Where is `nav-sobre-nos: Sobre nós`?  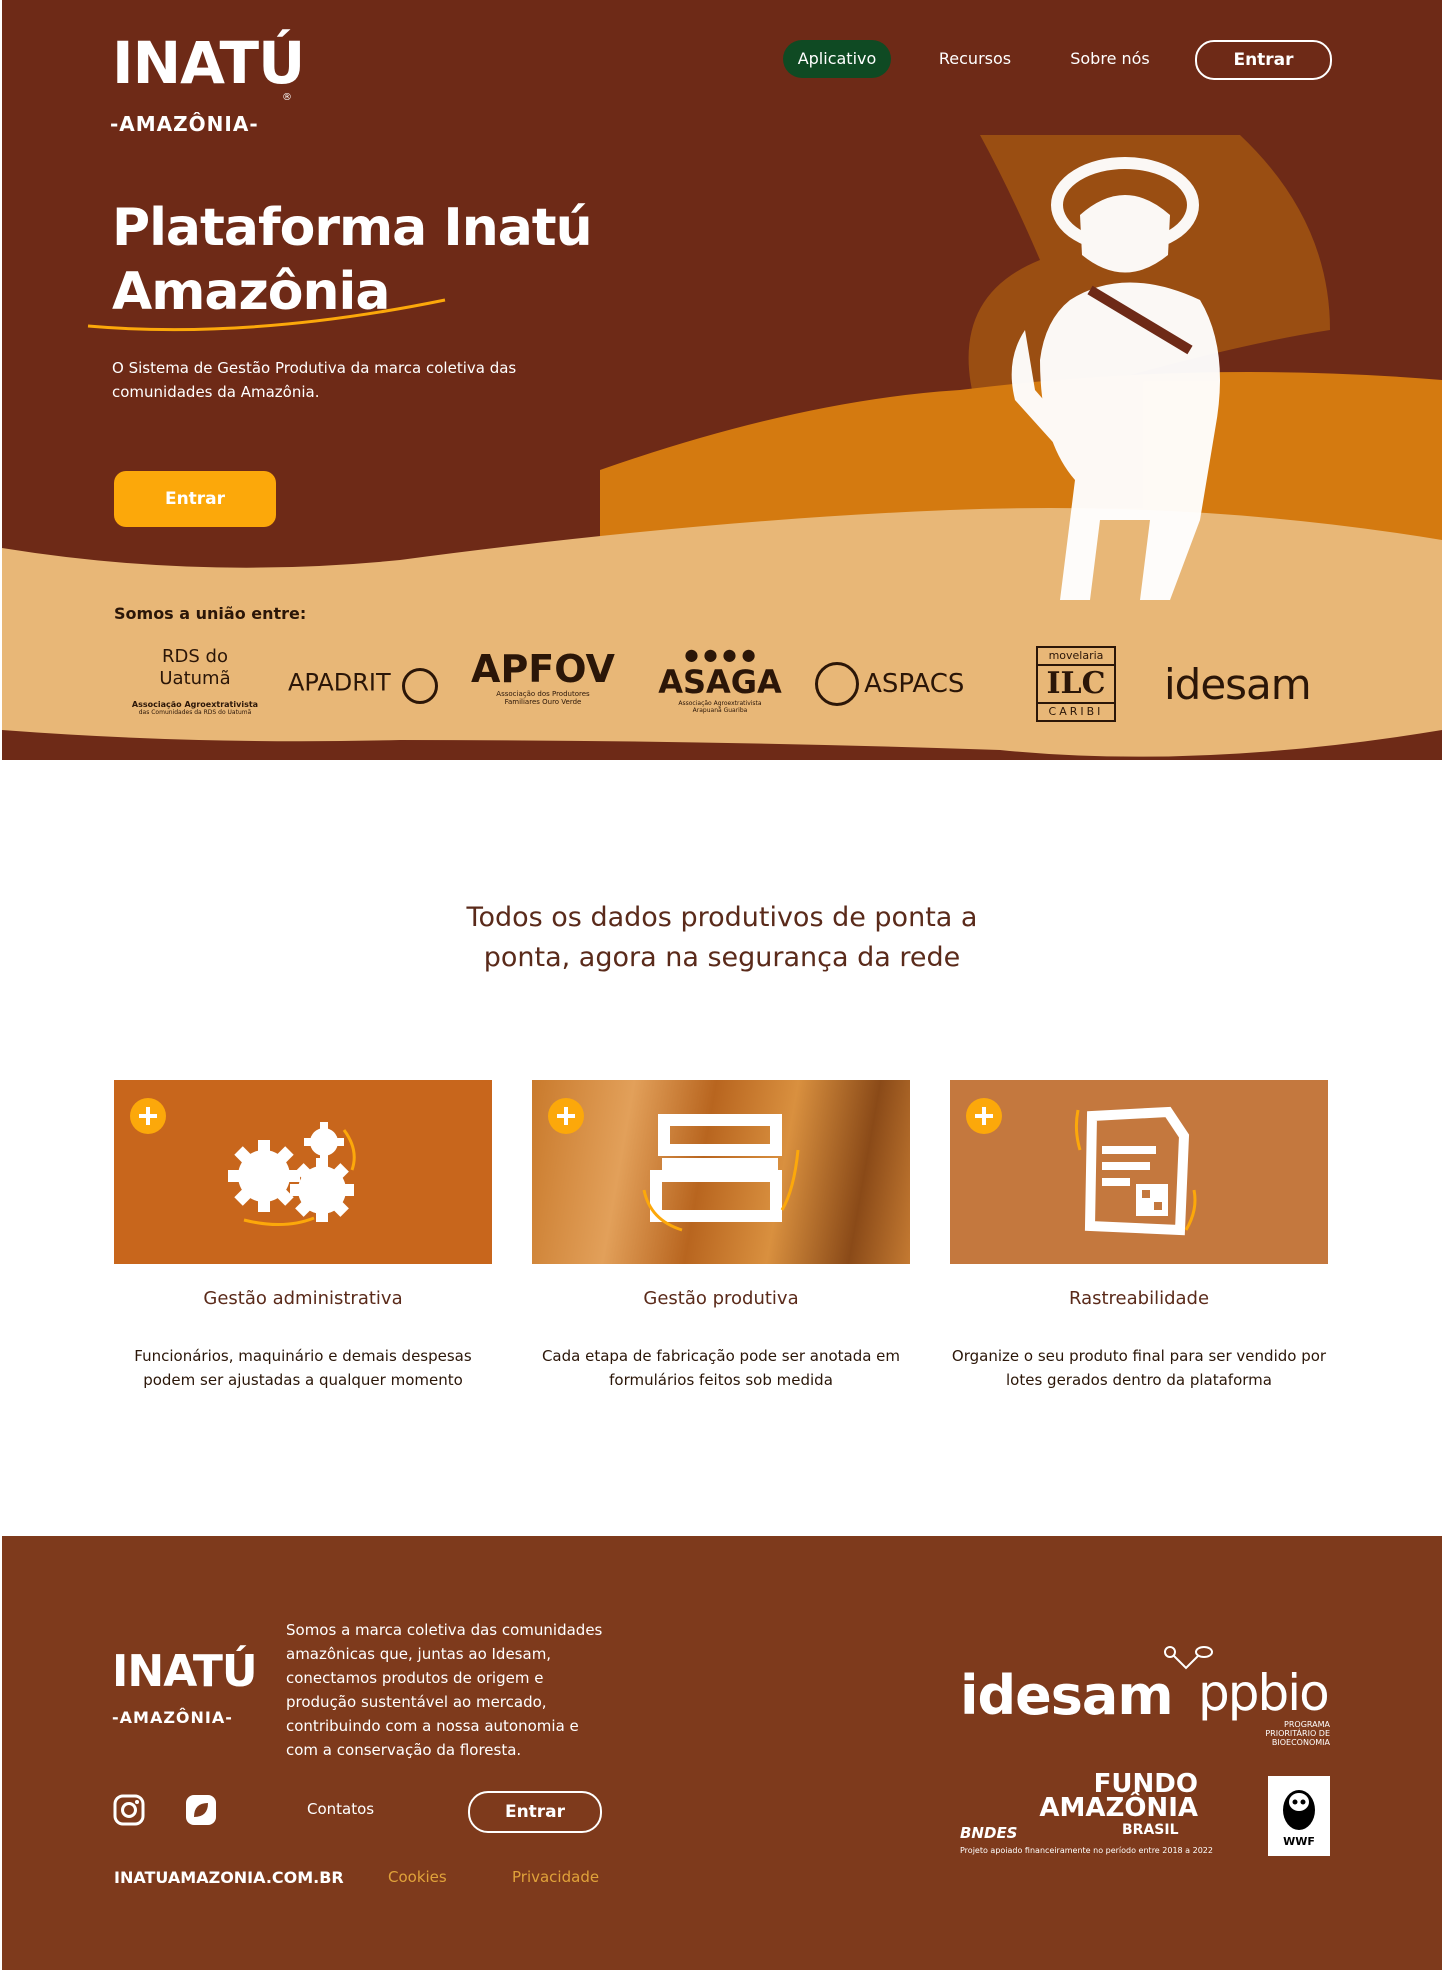 nav-sobre-nos: Sobre nós is located at coordinates (1110, 59).